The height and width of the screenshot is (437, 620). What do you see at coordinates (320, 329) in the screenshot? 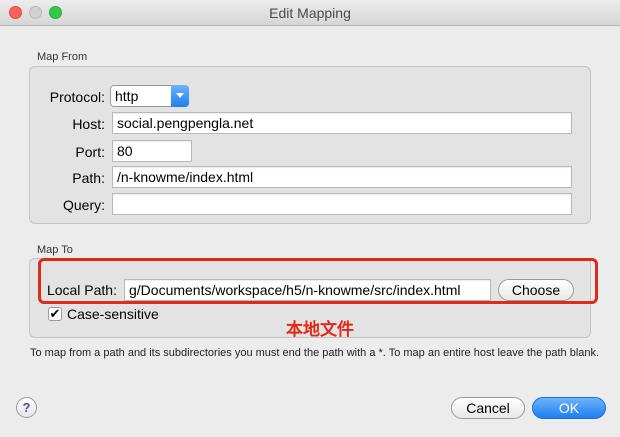
I see `annotation-text: 本地文件` at bounding box center [320, 329].